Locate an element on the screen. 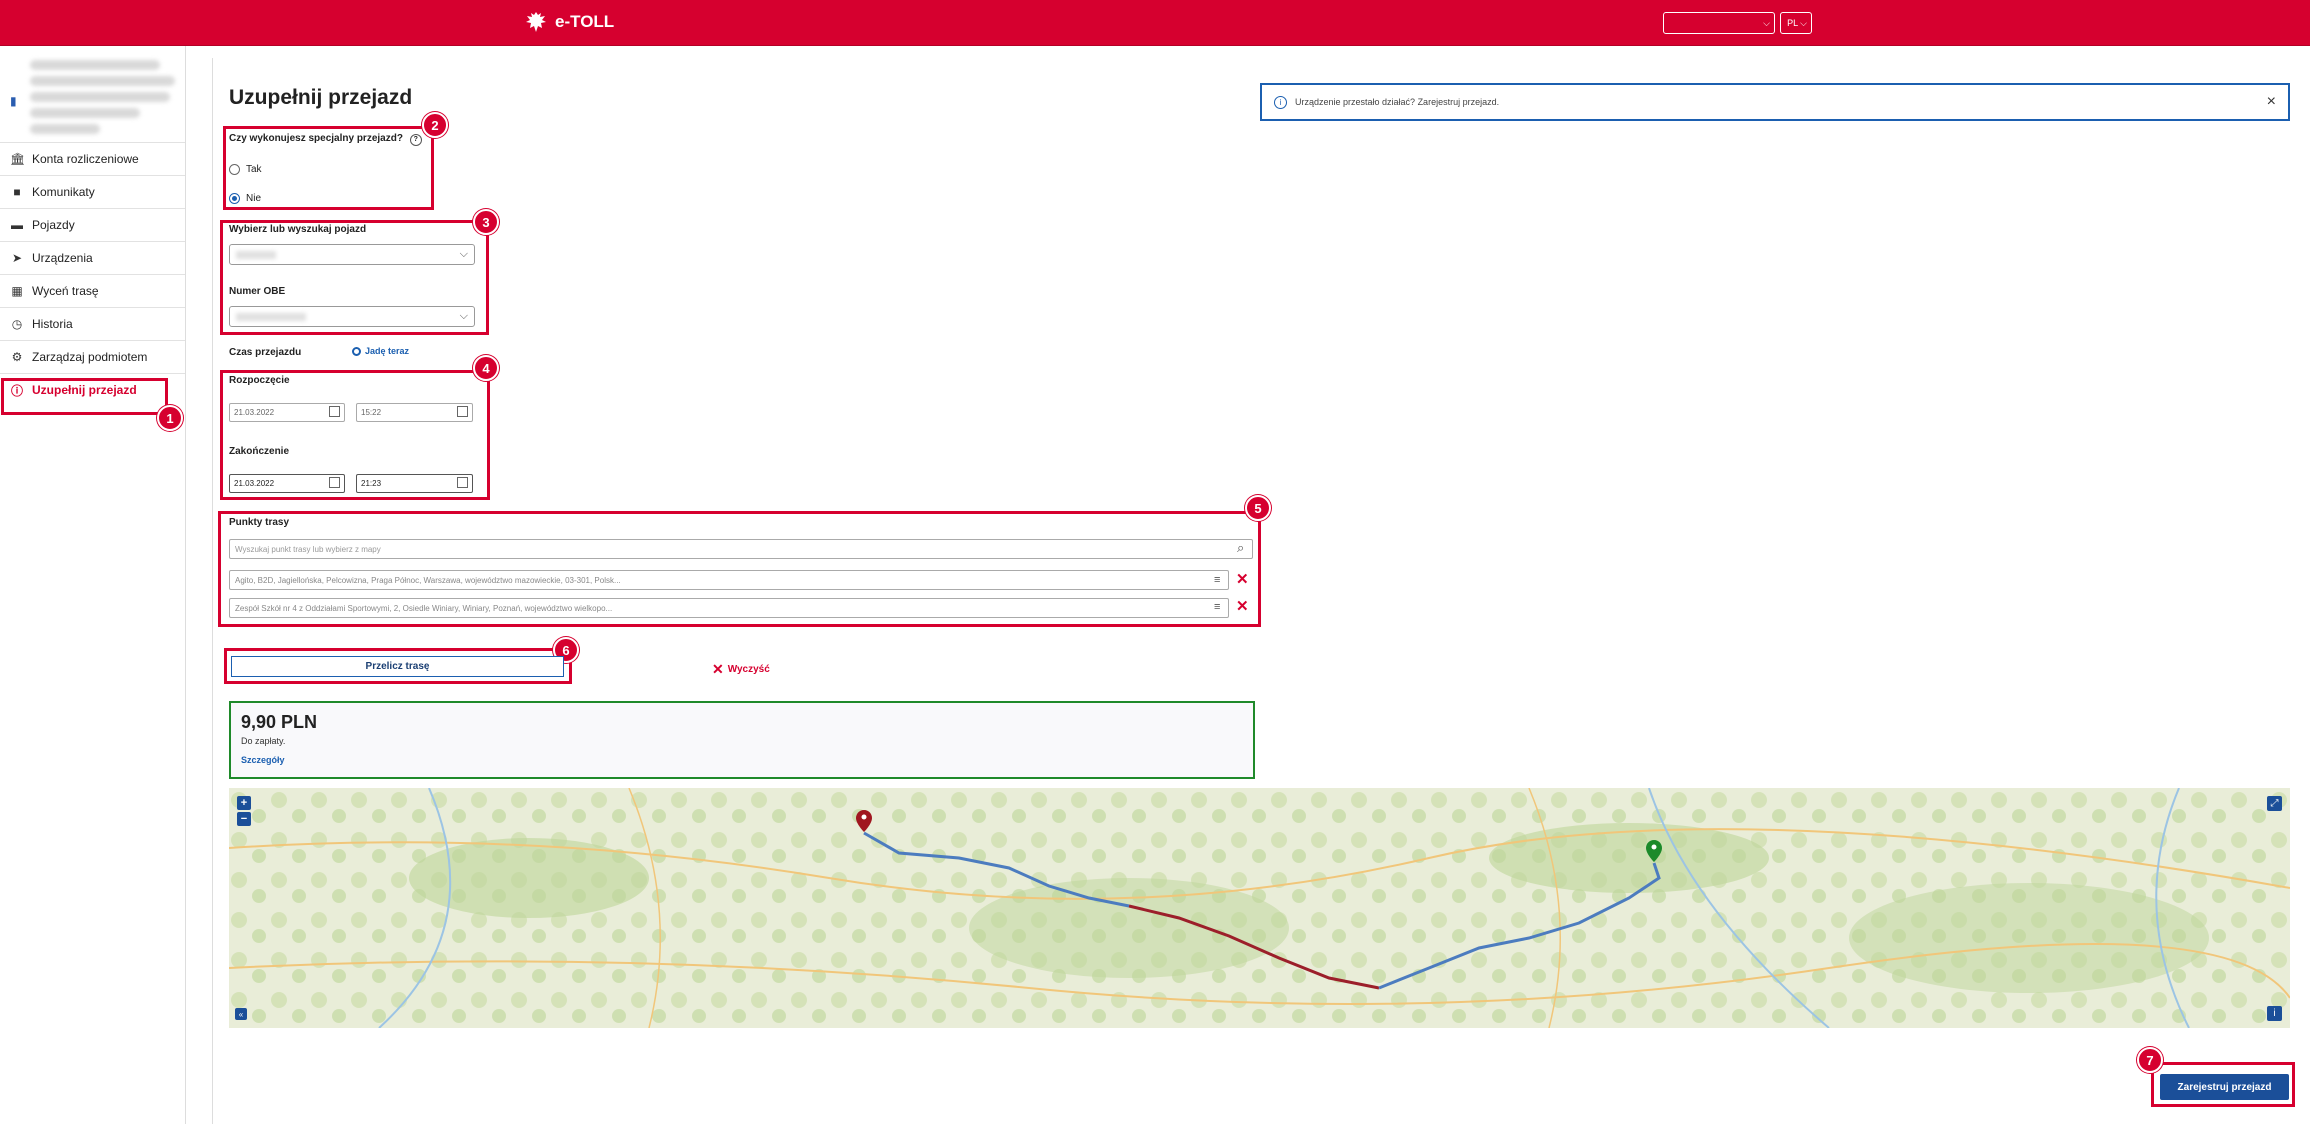 The image size is (2310, 1124). sidebar-item-zarzadzaj: ⚙ Zarządzaj podmiotem is located at coordinates (92, 356).